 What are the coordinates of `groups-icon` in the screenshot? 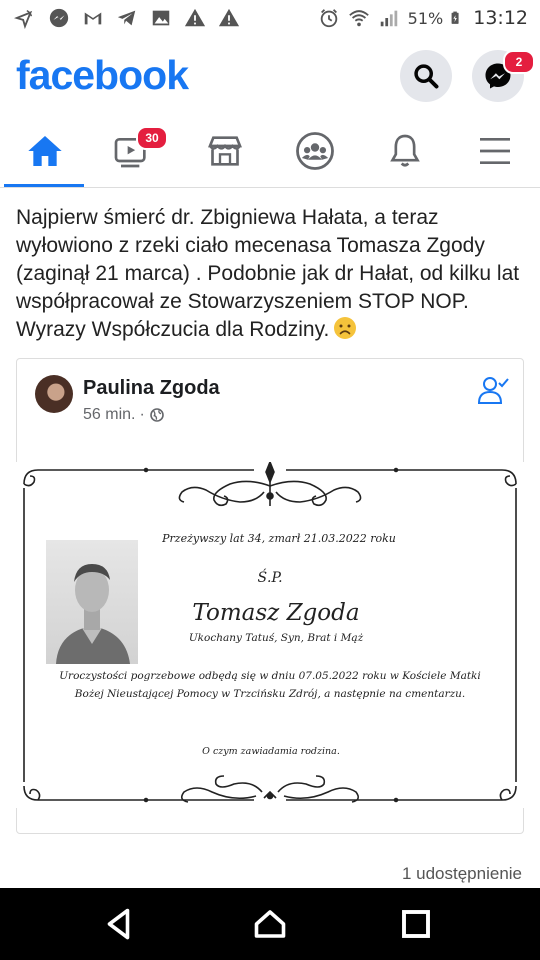 It's located at (315, 151).